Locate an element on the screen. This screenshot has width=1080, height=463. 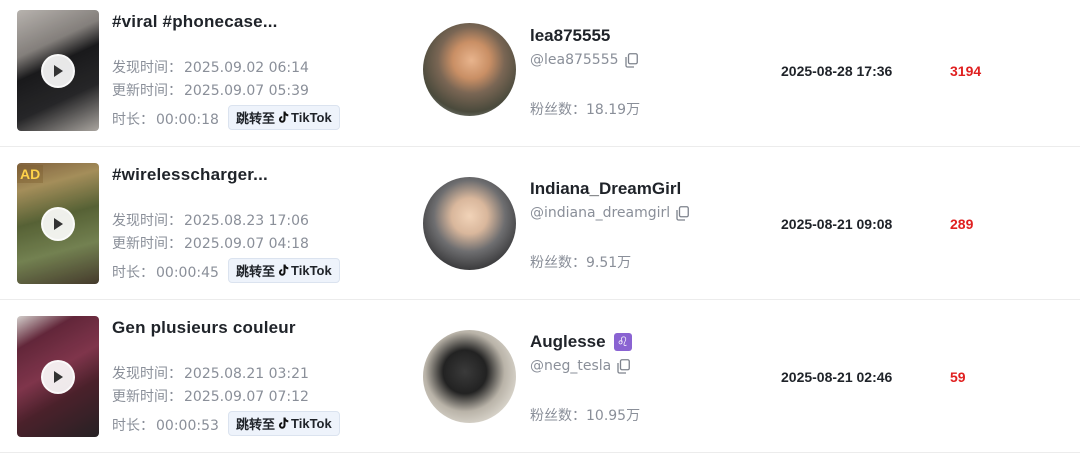
username-text: lea875555 is located at coordinates (570, 35).